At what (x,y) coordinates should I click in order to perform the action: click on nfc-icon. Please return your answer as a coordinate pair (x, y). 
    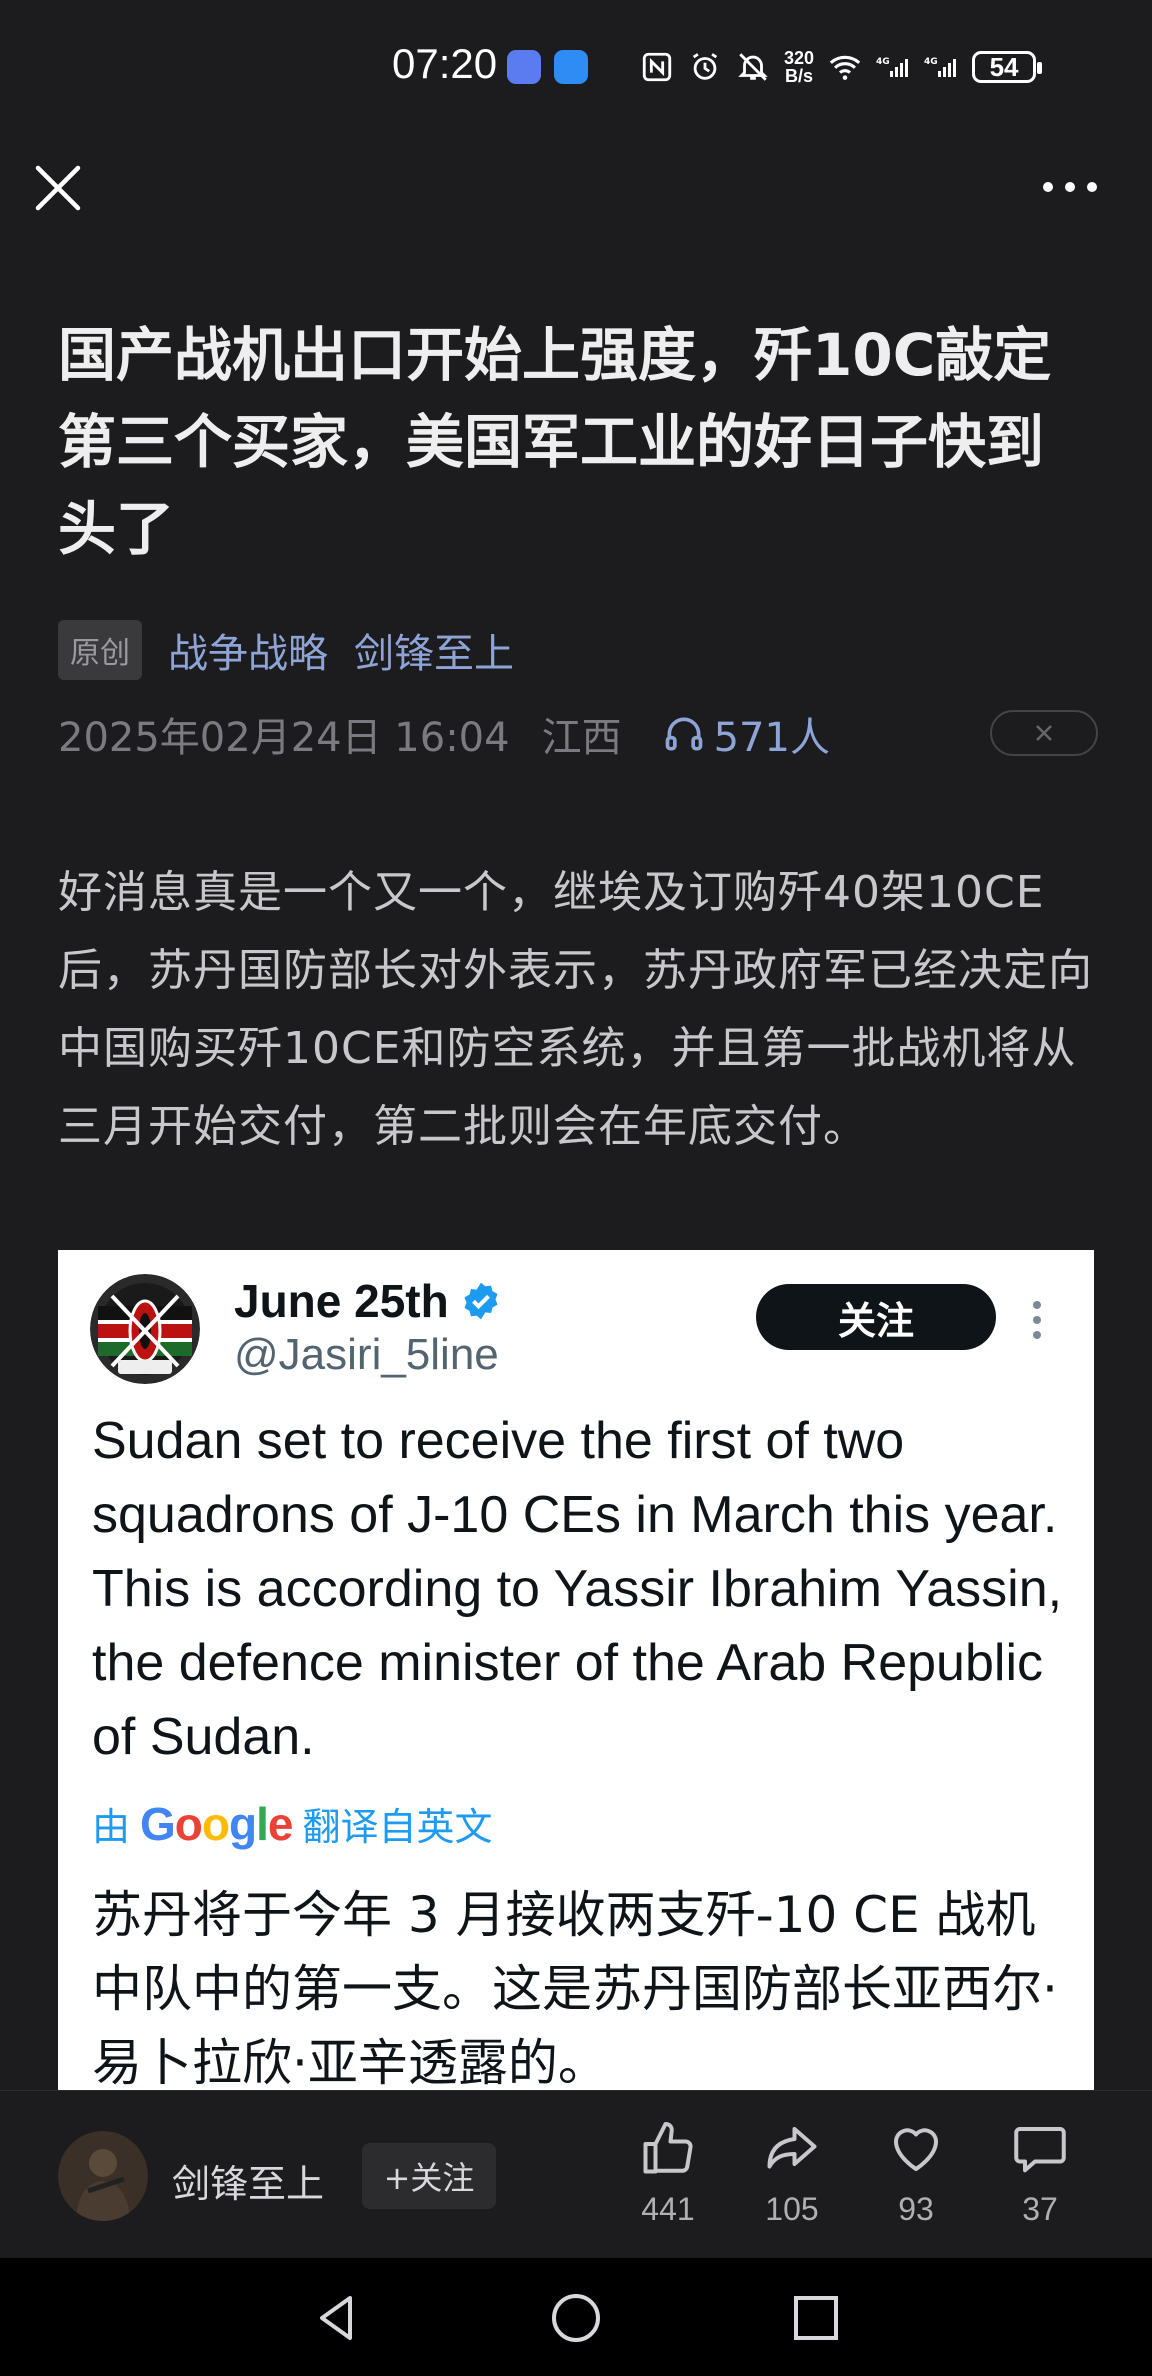
    Looking at the image, I should click on (657, 67).